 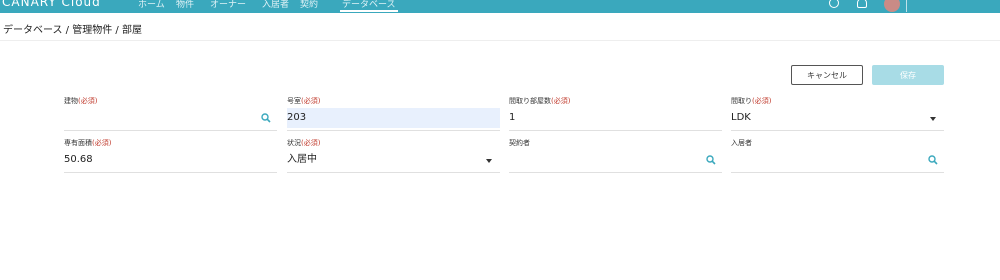 I want to click on top-navigation-bar: CANARY Cloud ホーム 物件 オーナー 入居者 契約 データベース, so click(x=500, y=6).